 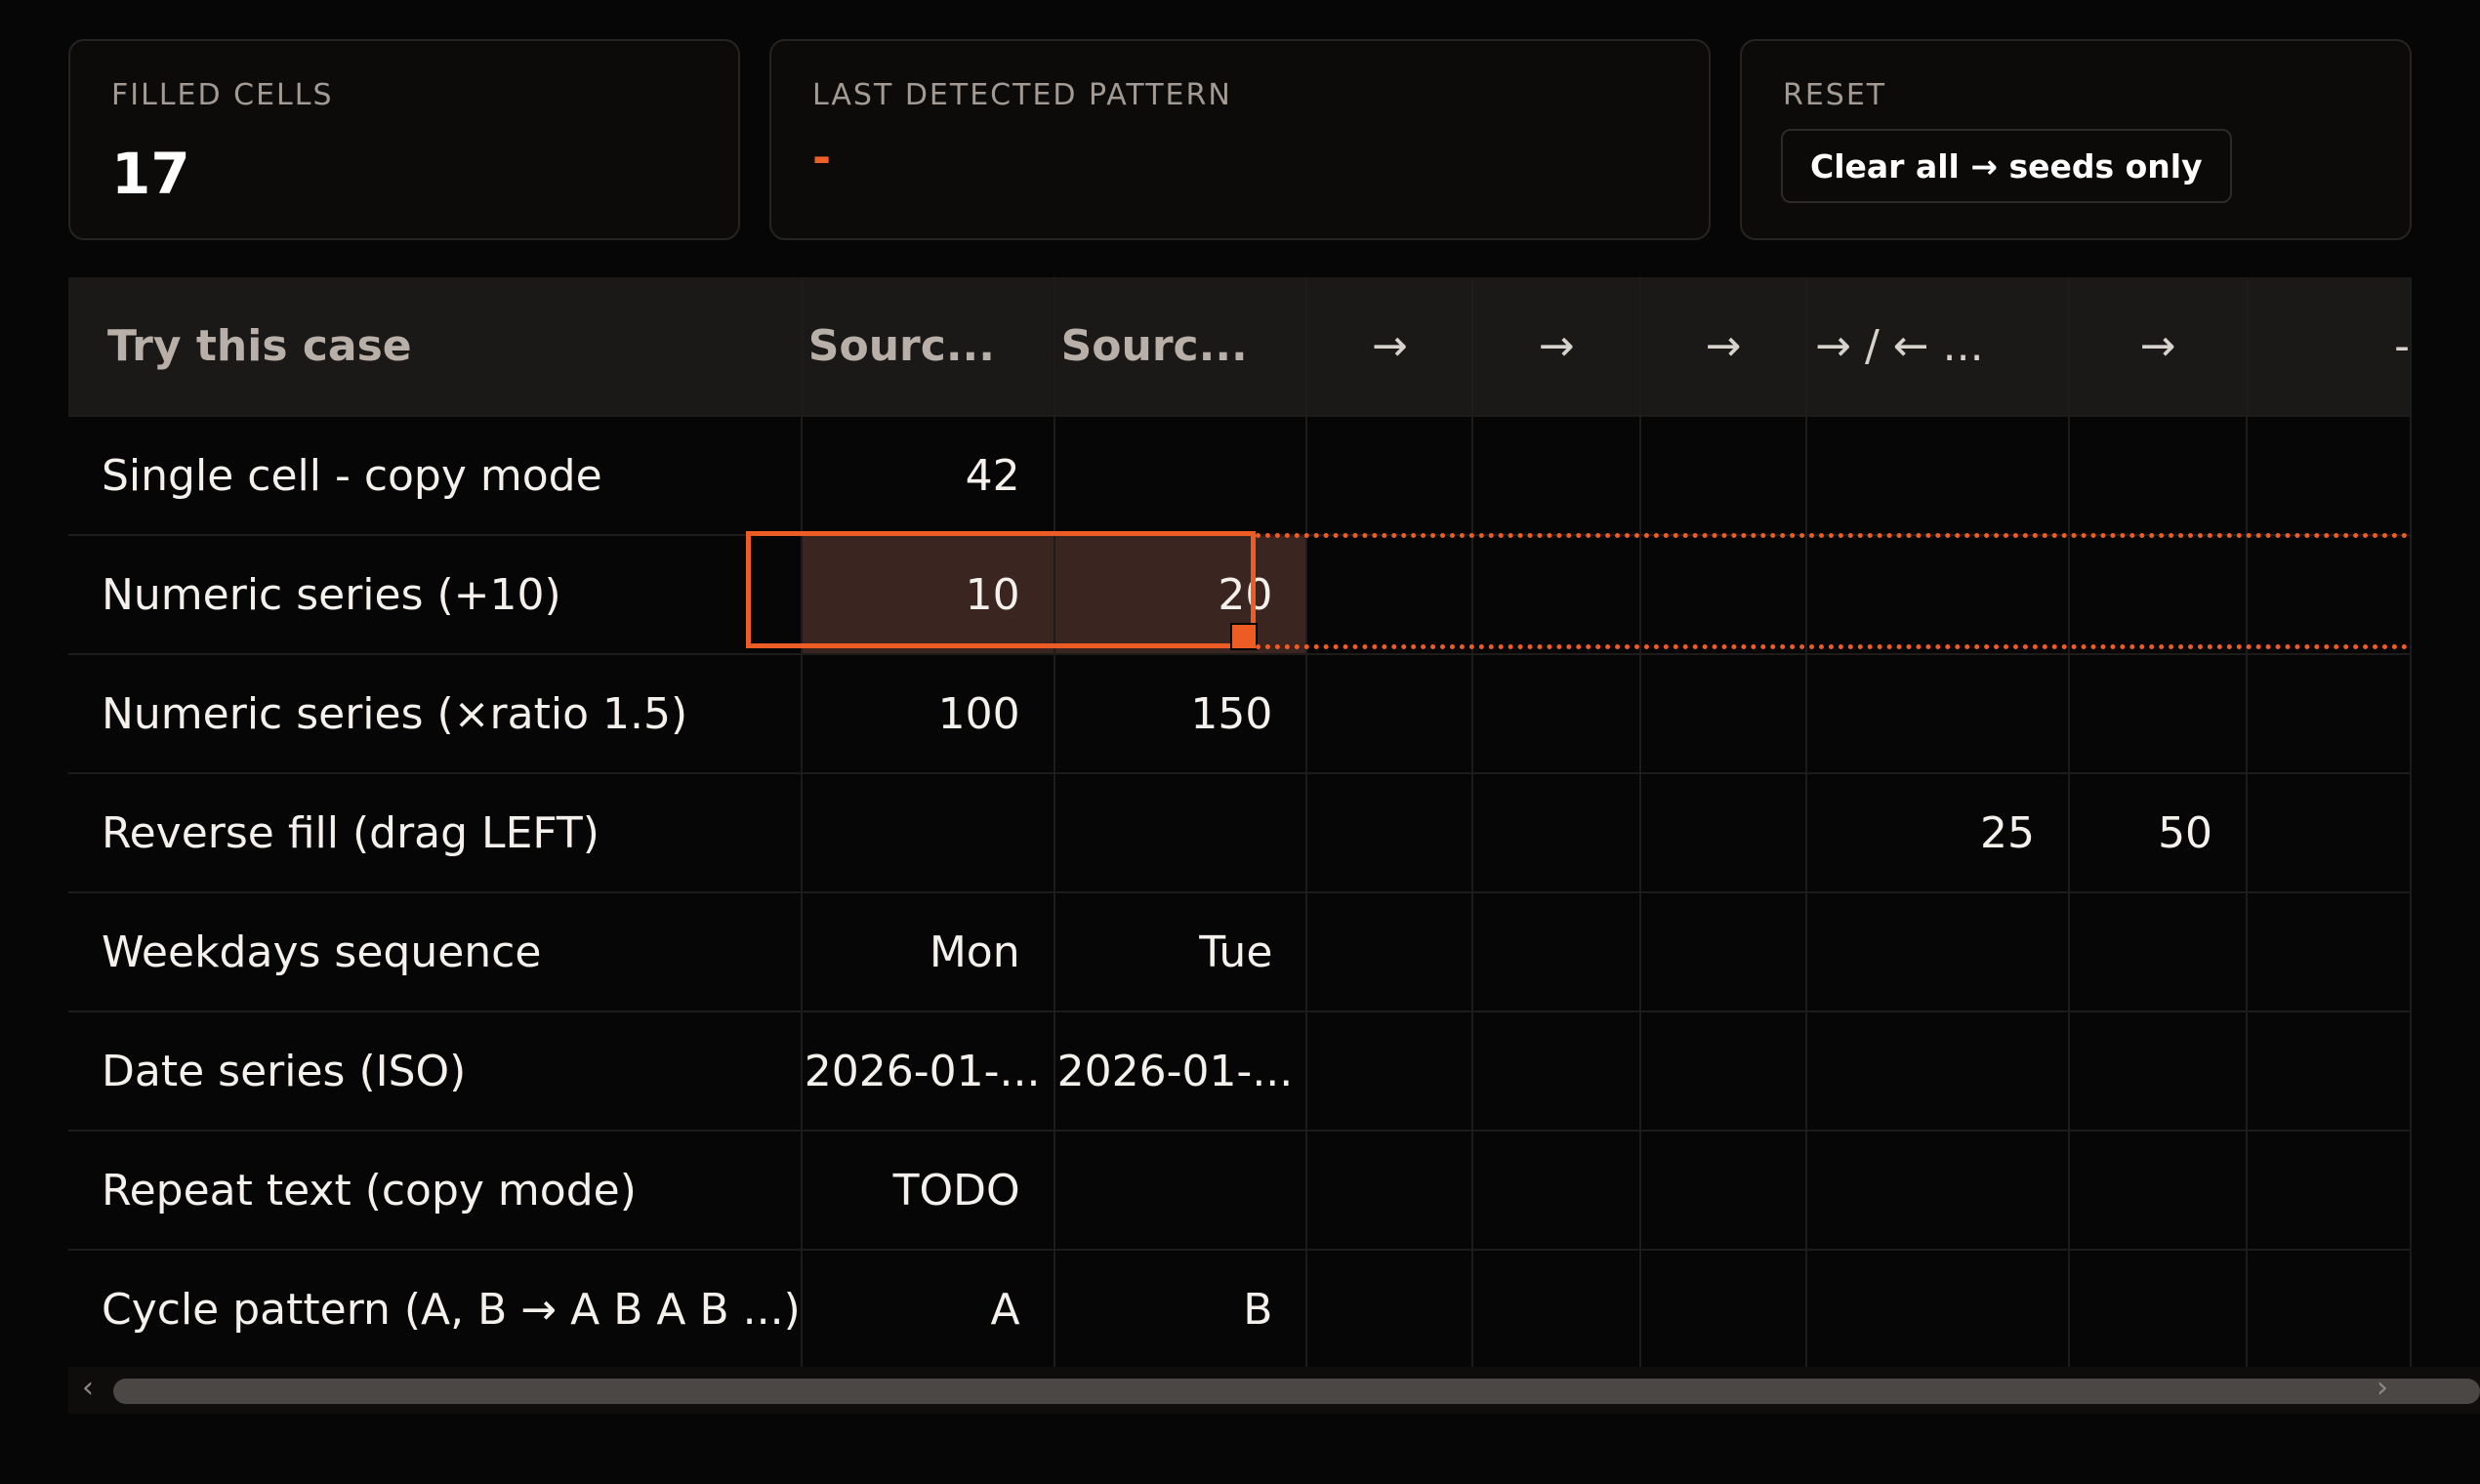 I want to click on table-row: Numeric series (×ratio 1.5) 100 150, so click(x=1240, y=714).